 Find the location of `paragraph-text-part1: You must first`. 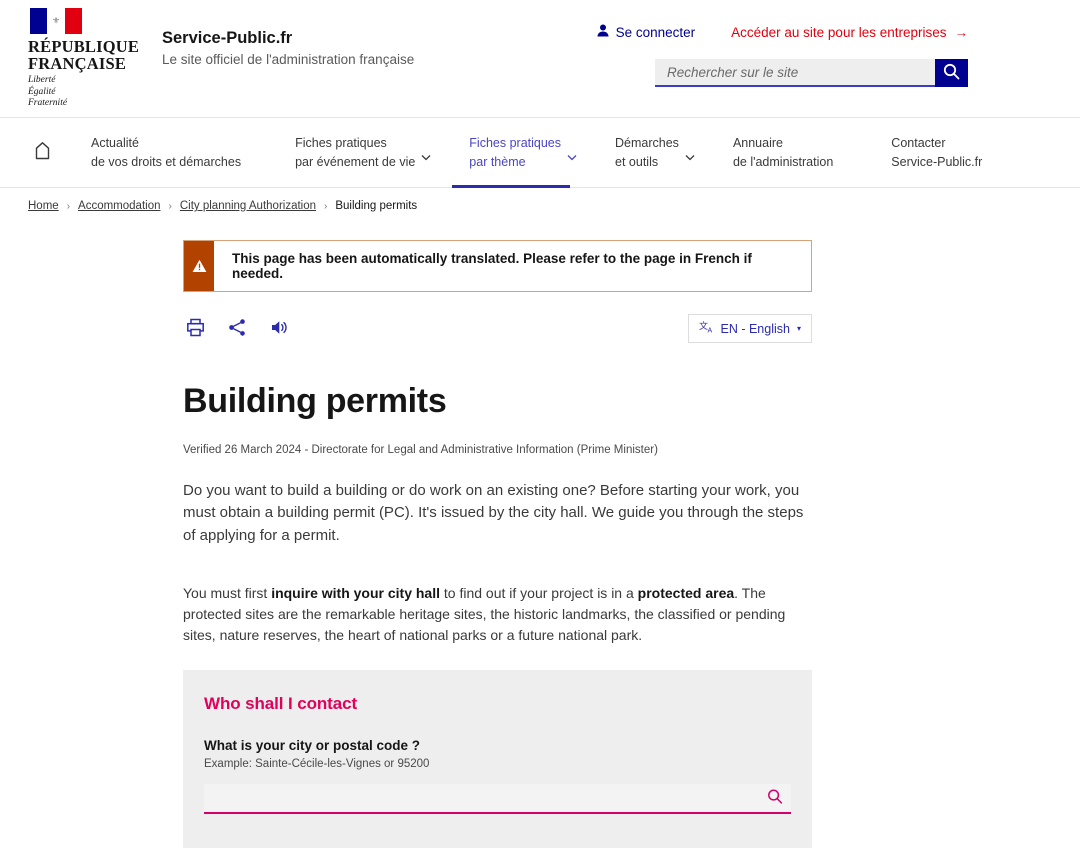

paragraph-text-part1: You must first is located at coordinates (227, 593).